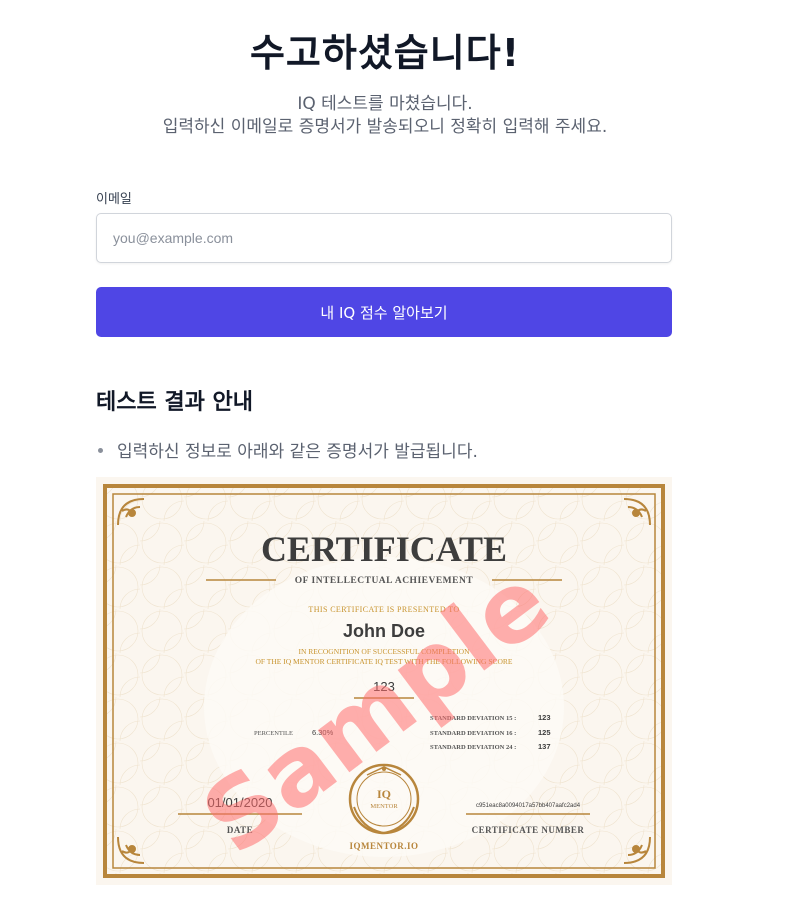 The height and width of the screenshot is (900, 803). I want to click on results-info-list: 입력하신 정보로 아래와 같은 증명서가 발급됩니다., so click(287, 449).